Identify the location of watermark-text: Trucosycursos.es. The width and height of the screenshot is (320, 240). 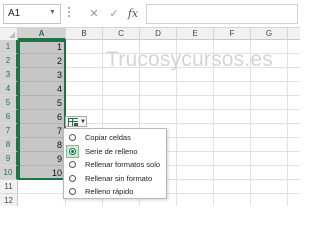
(189, 59).